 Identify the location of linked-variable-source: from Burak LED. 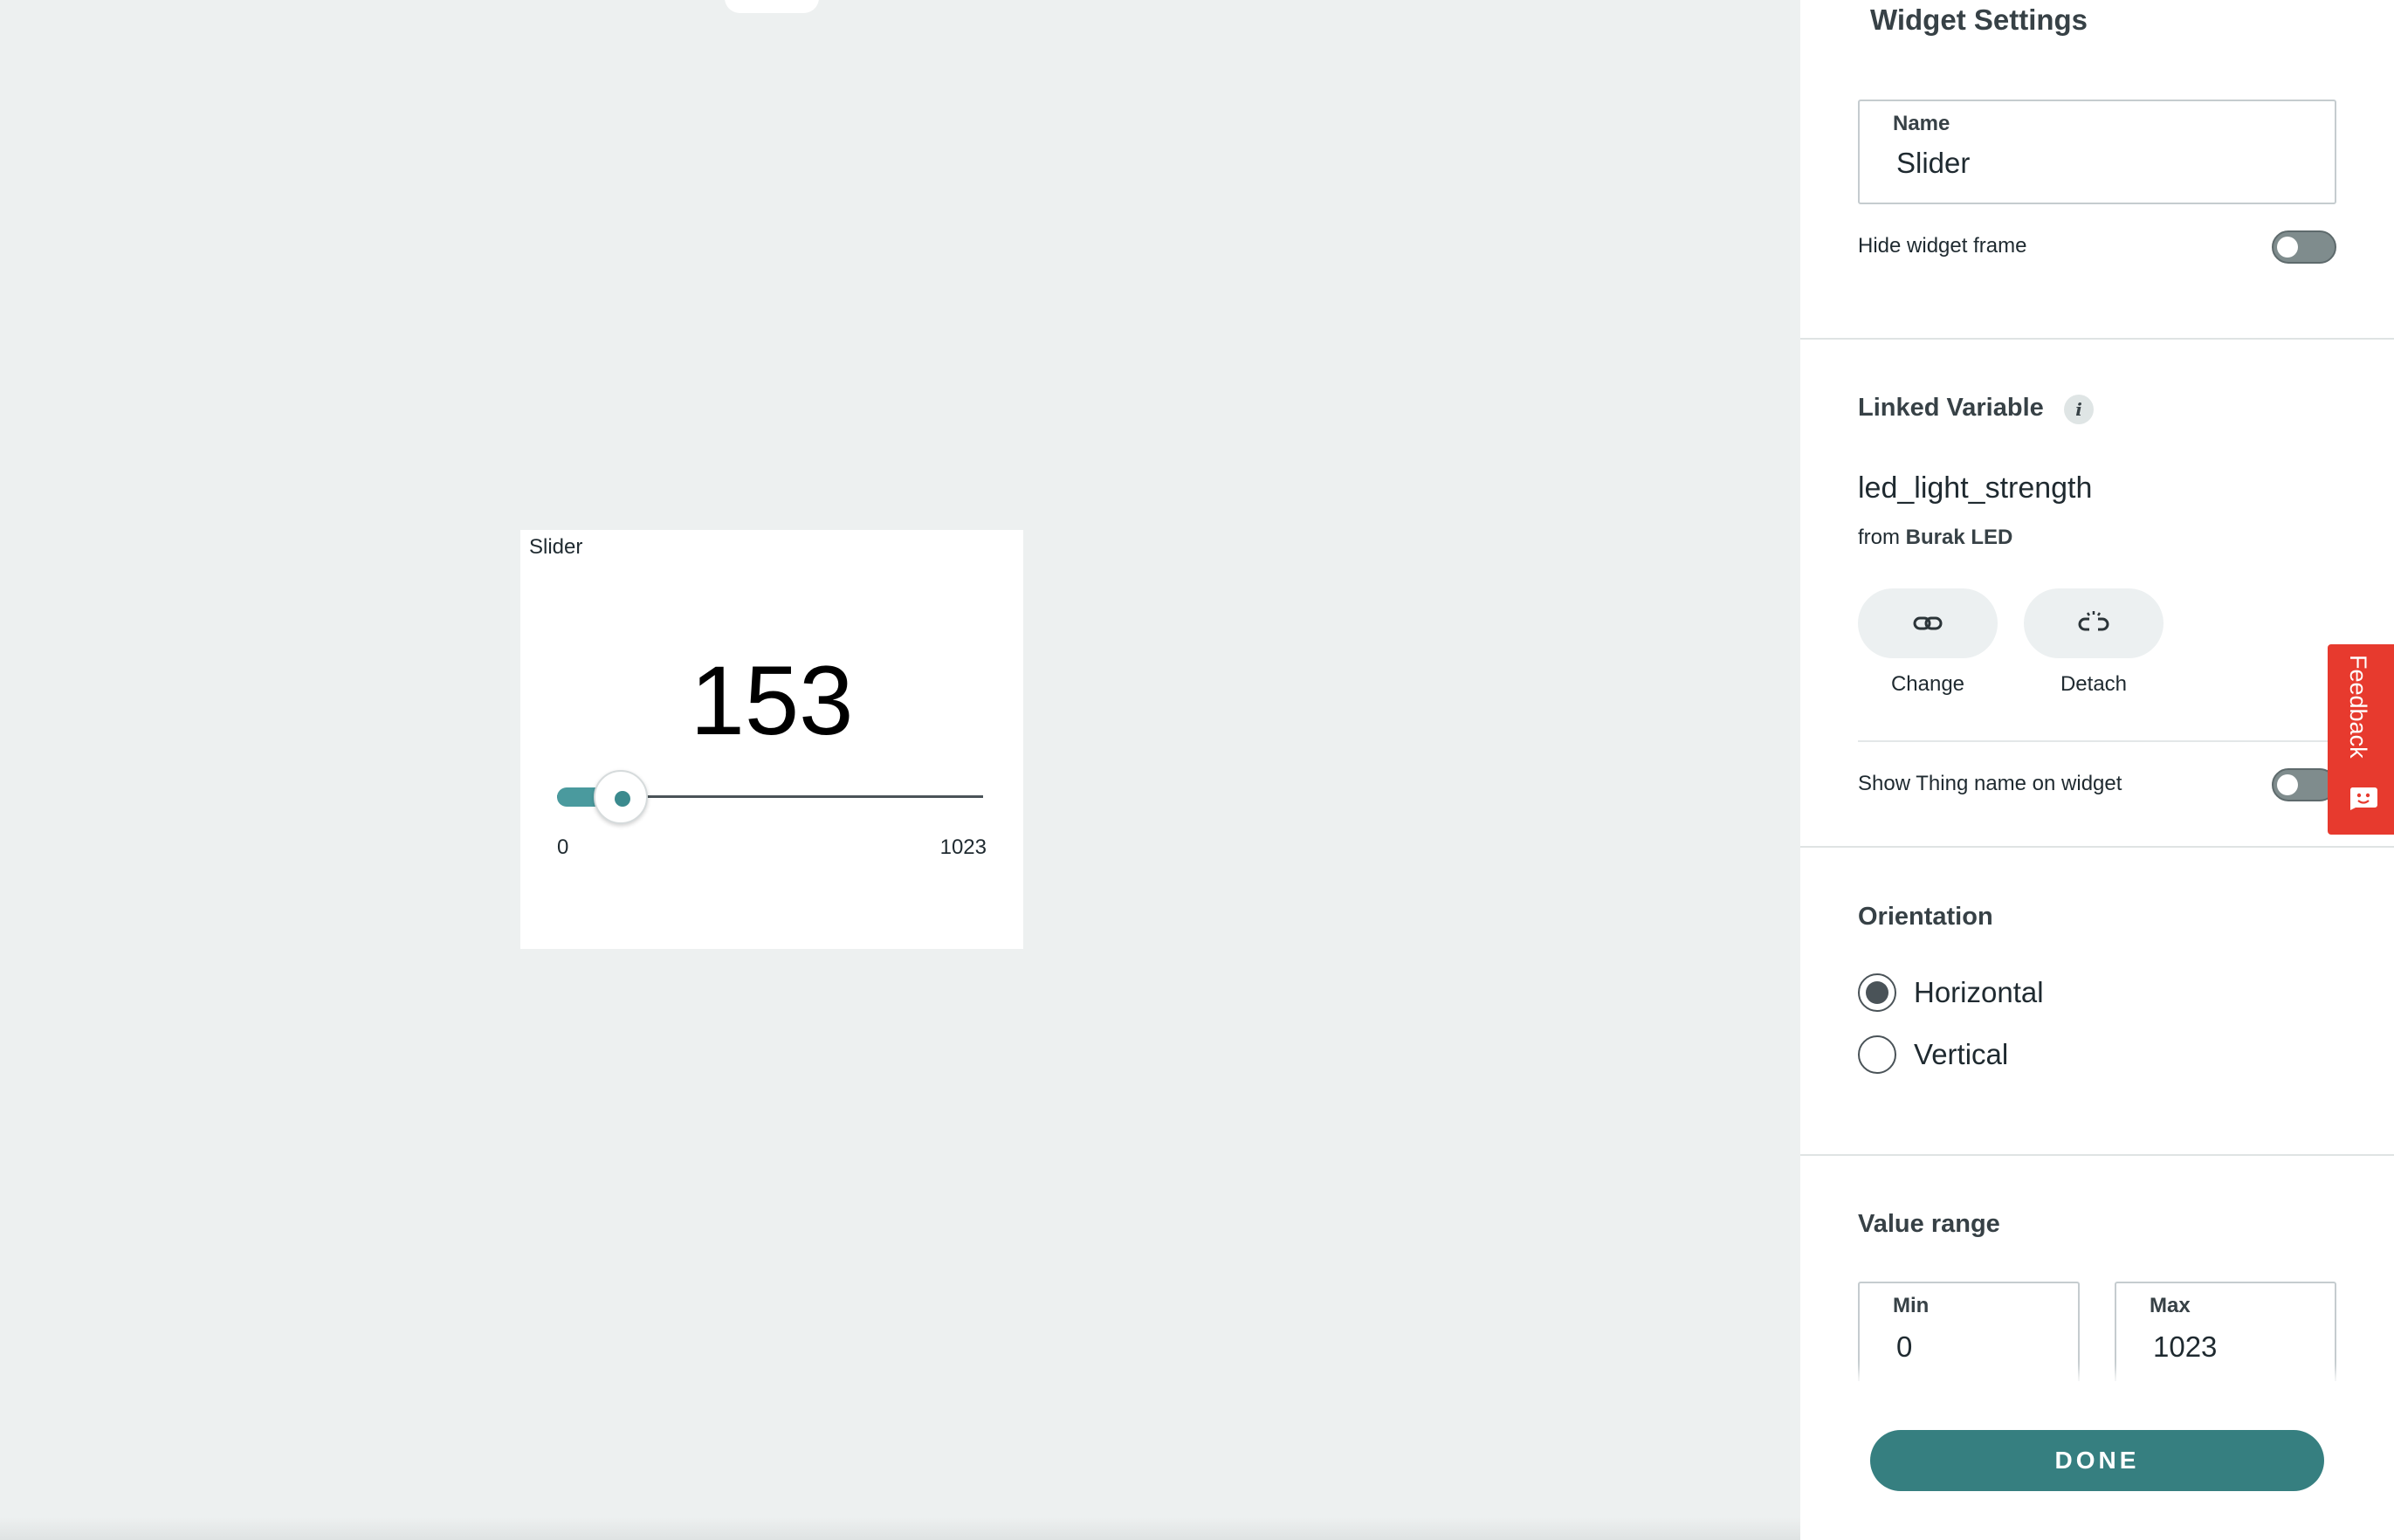
(1935, 538).